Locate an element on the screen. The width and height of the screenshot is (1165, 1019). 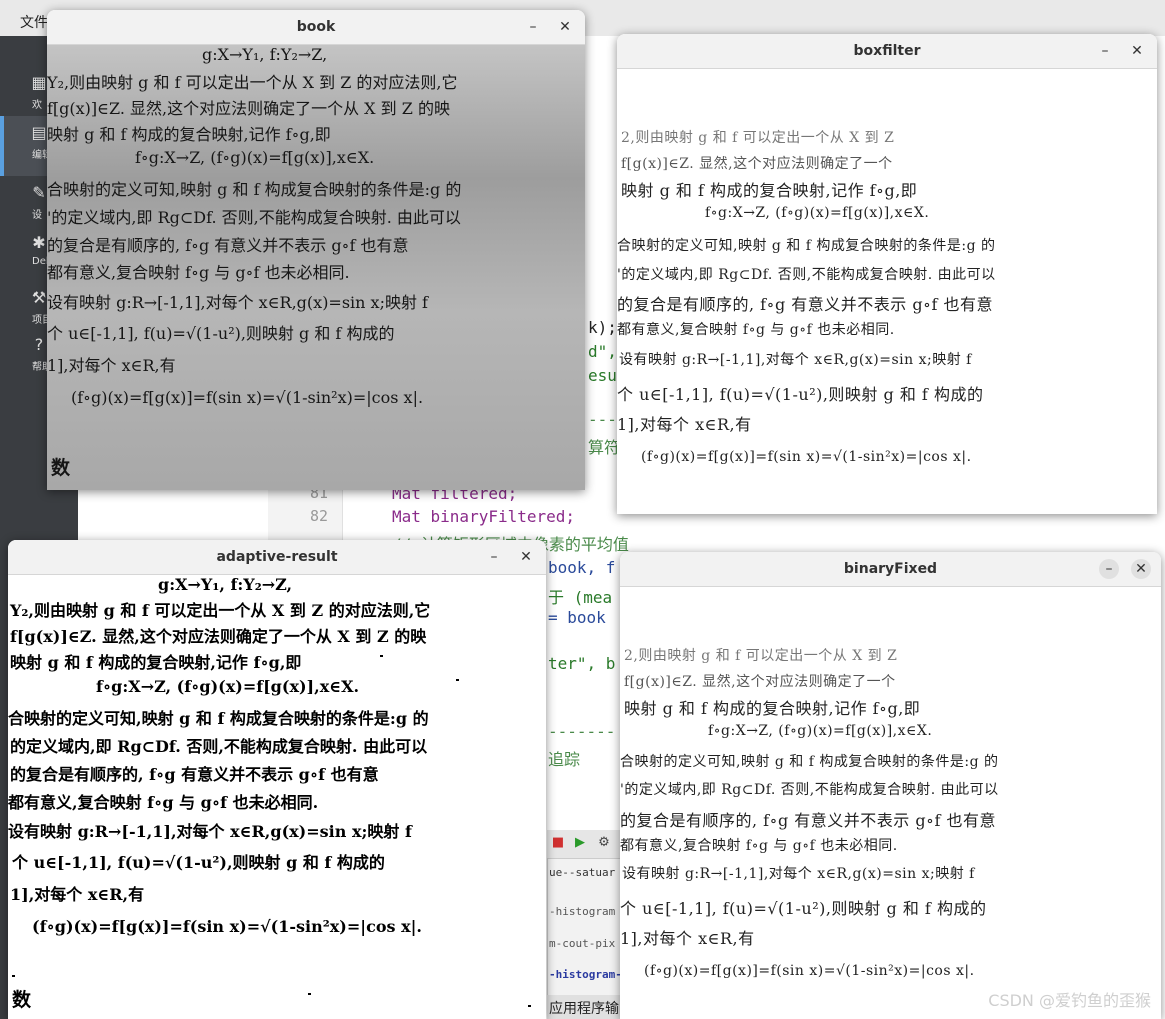
window-title: adaptive-result is located at coordinates (277, 557).